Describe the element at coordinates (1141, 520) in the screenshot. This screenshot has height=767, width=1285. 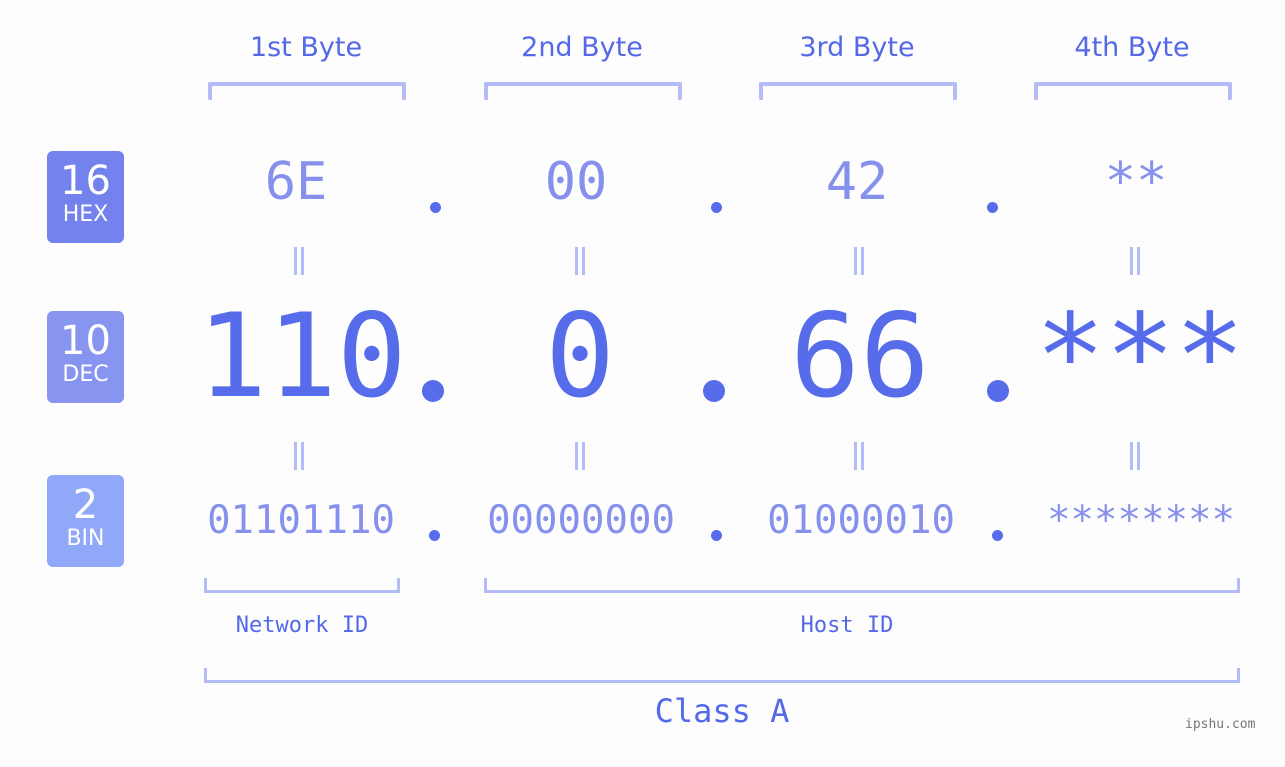
I see `bin-byte-4: ********` at that location.